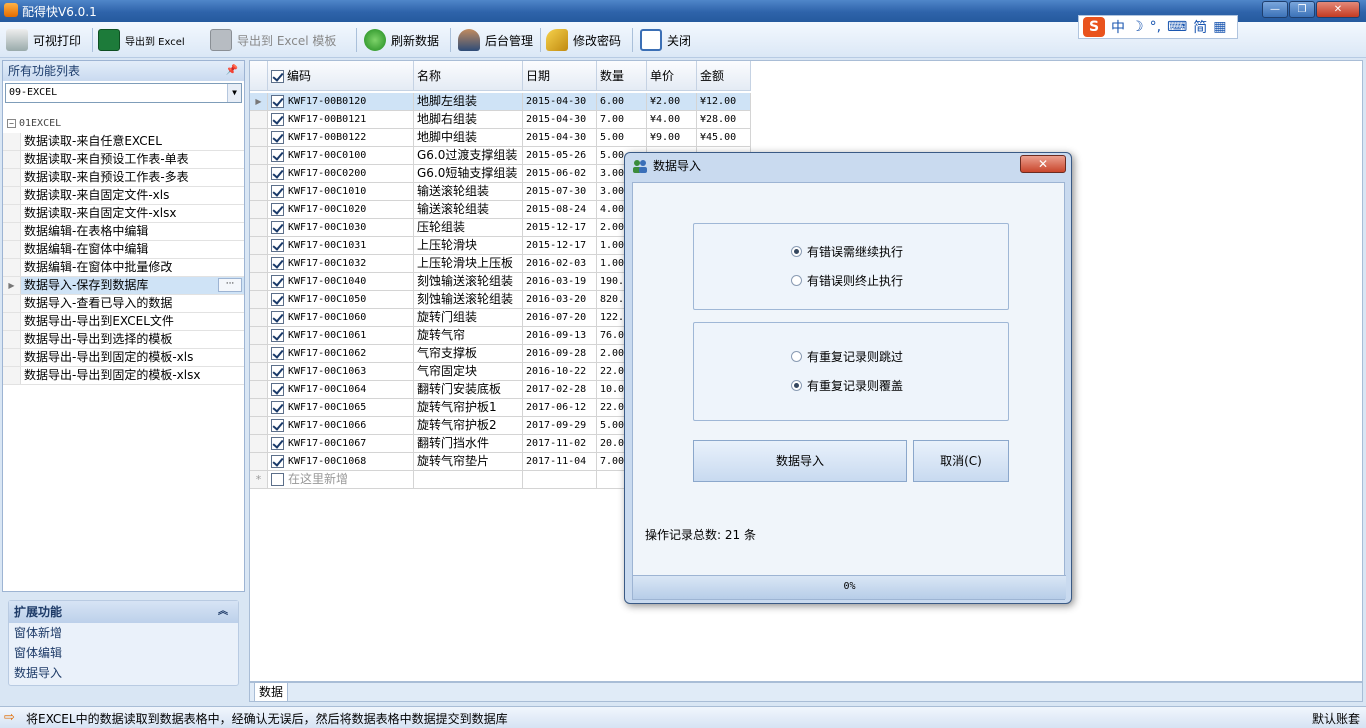  I want to click on function-list-item: 数据读取-来自固定文件-xlsx, so click(123, 214).